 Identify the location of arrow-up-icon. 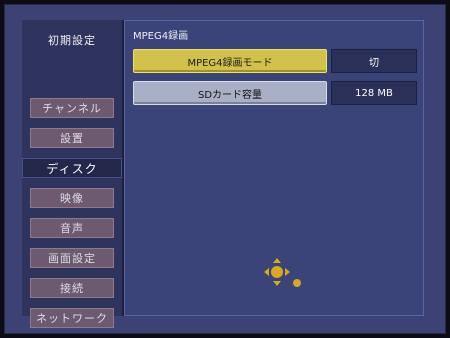
(277, 260).